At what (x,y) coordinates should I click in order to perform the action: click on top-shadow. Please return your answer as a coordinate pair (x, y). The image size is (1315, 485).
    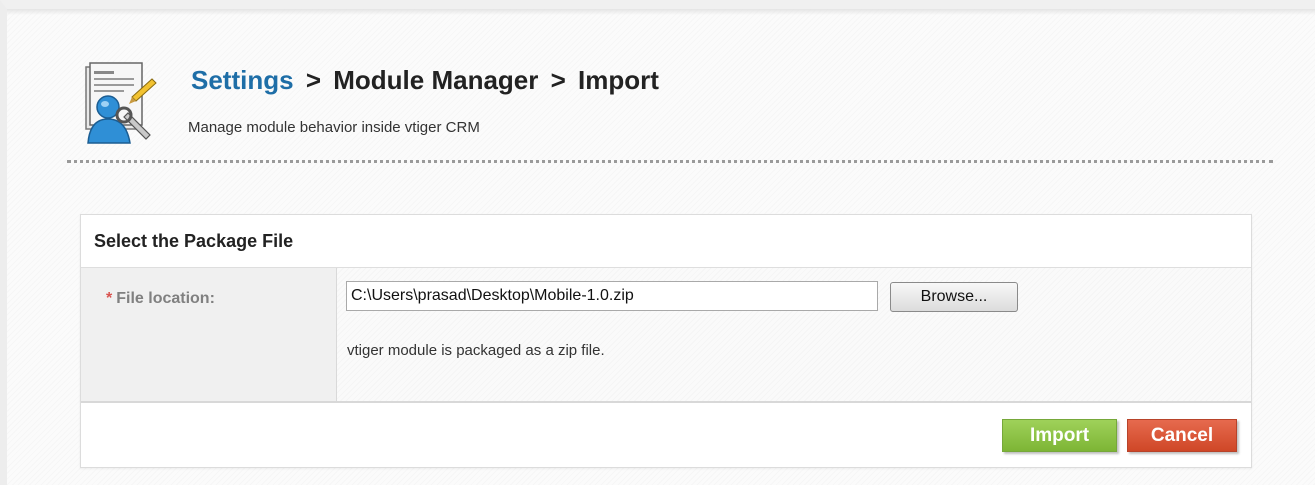
    Looking at the image, I should click on (661, 12).